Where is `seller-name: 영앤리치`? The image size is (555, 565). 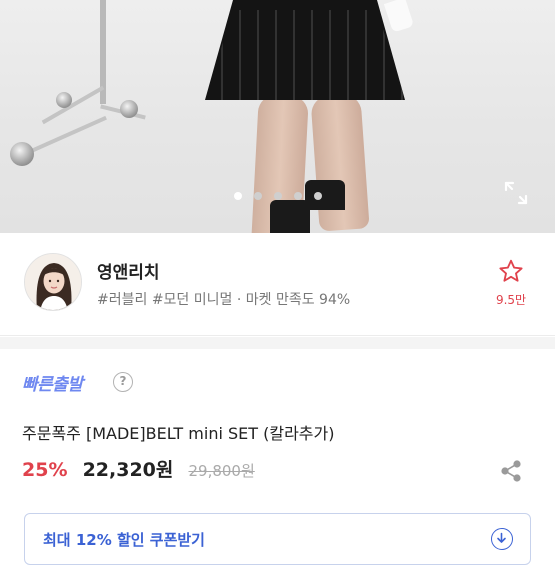 seller-name: 영앤리치 is located at coordinates (128, 270).